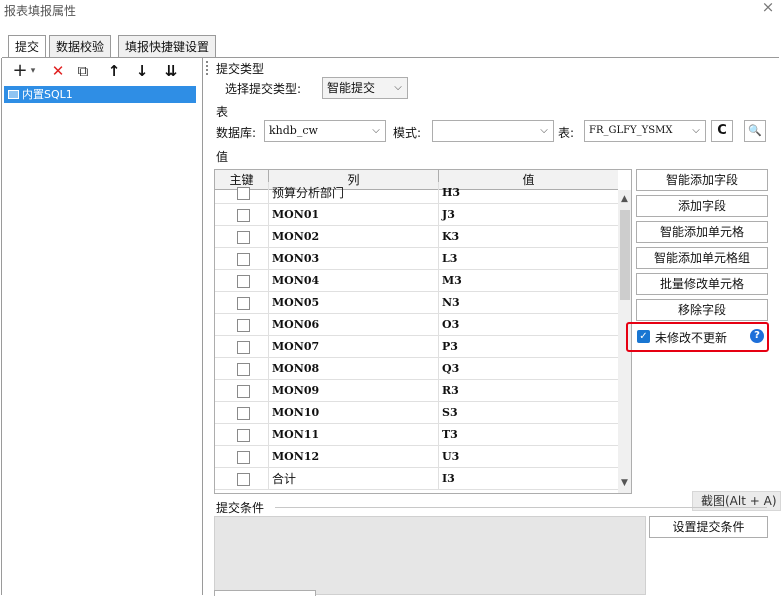 Image resolution: width=781 pixels, height=596 pixels. Describe the element at coordinates (265, 593) in the screenshot. I see `bottom-tab` at that location.